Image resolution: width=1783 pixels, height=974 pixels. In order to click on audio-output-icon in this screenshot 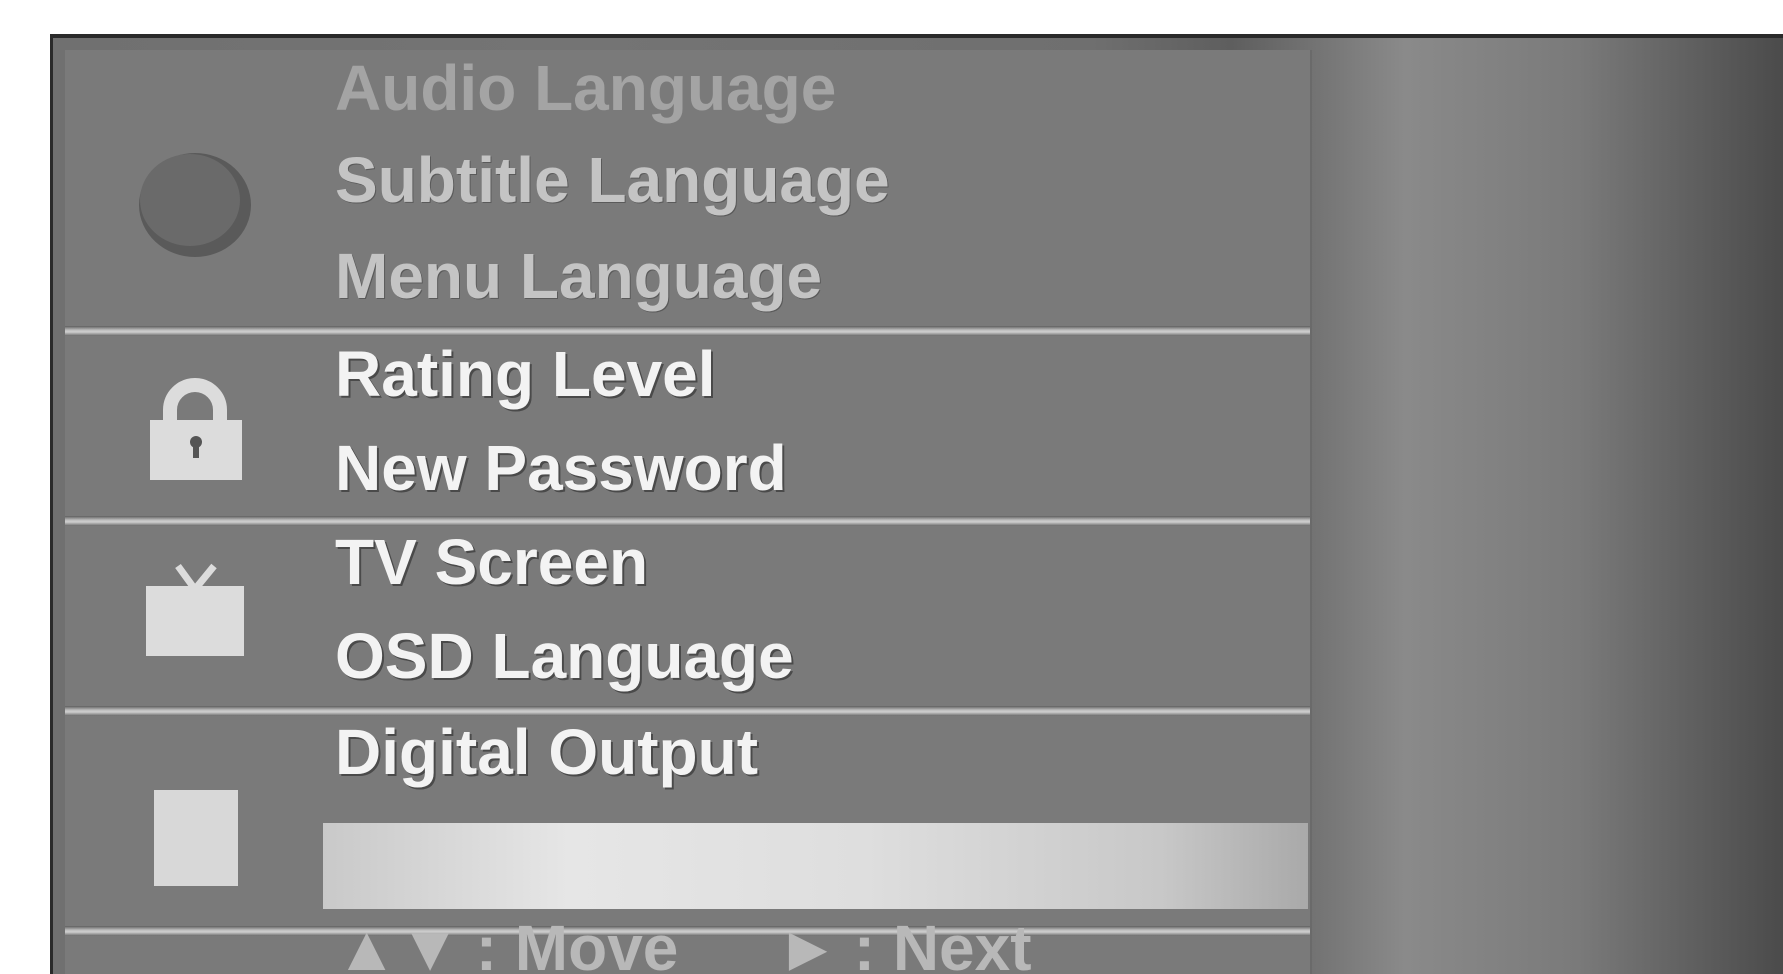, I will do `click(196, 838)`.